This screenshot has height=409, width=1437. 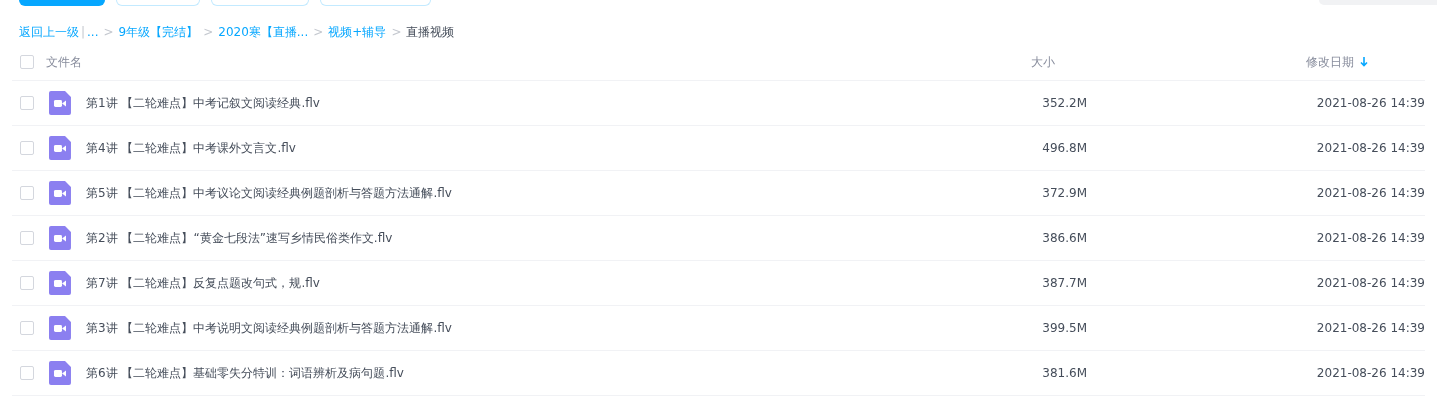 What do you see at coordinates (62, 3) in the screenshot?
I see `toolbar-button` at bounding box center [62, 3].